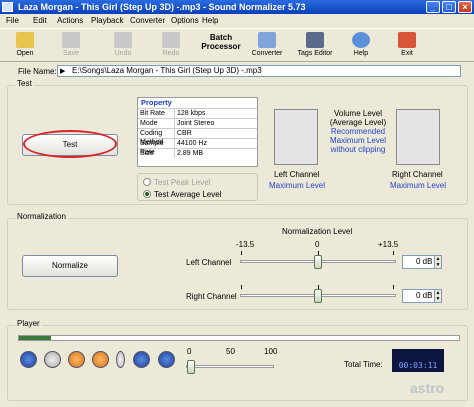 The image size is (474, 407). I want to click on normalize-button: Normalize, so click(70, 266).